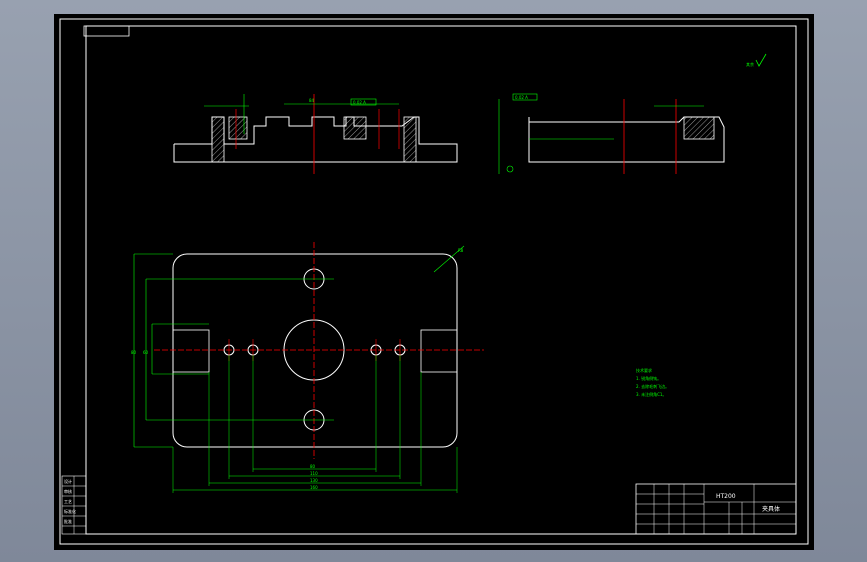 Image resolution: width=867 pixels, height=562 pixels. Describe the element at coordinates (314, 480) in the screenshot. I see `plan-dim-3: 130` at that location.